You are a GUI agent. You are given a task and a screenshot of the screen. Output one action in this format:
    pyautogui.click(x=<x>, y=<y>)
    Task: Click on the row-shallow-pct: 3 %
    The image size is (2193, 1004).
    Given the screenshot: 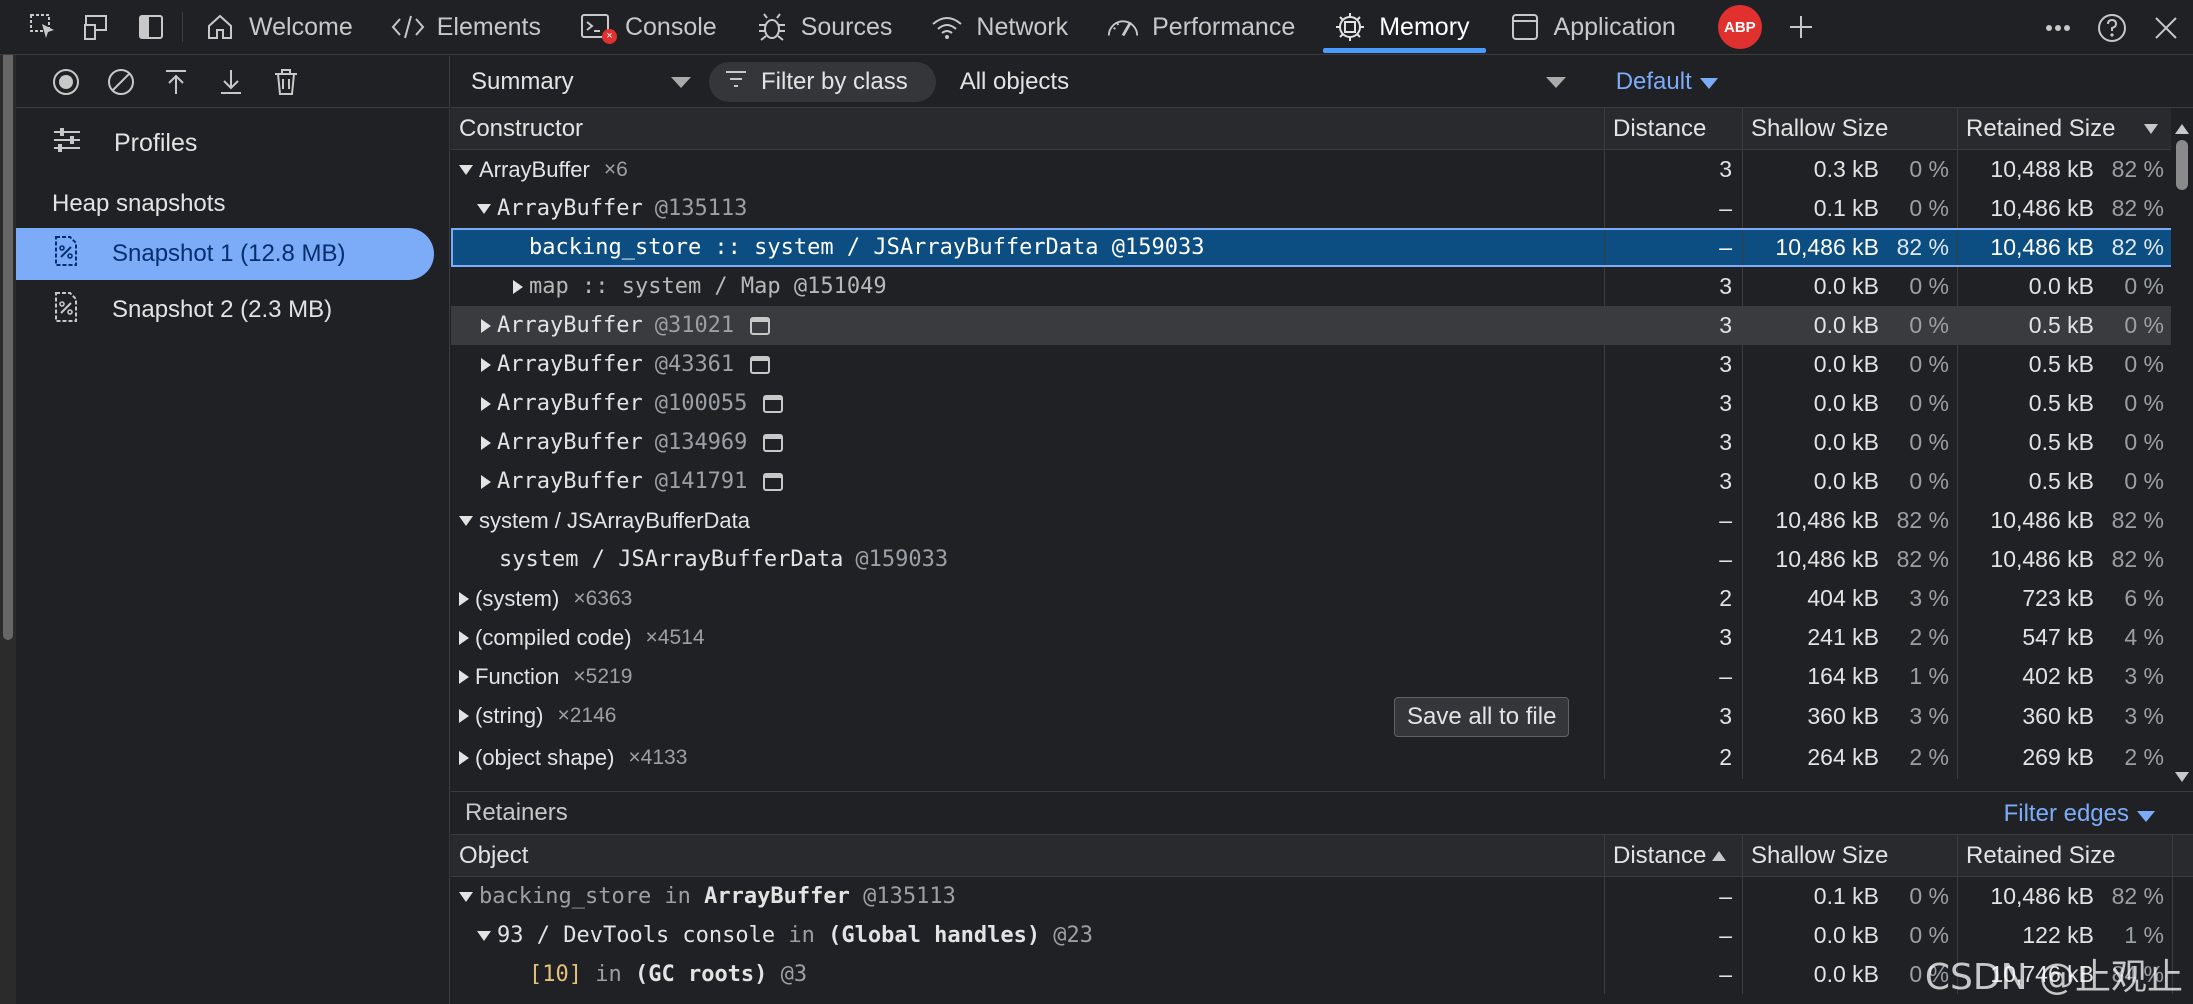 What is the action you would take?
    pyautogui.click(x=1929, y=598)
    